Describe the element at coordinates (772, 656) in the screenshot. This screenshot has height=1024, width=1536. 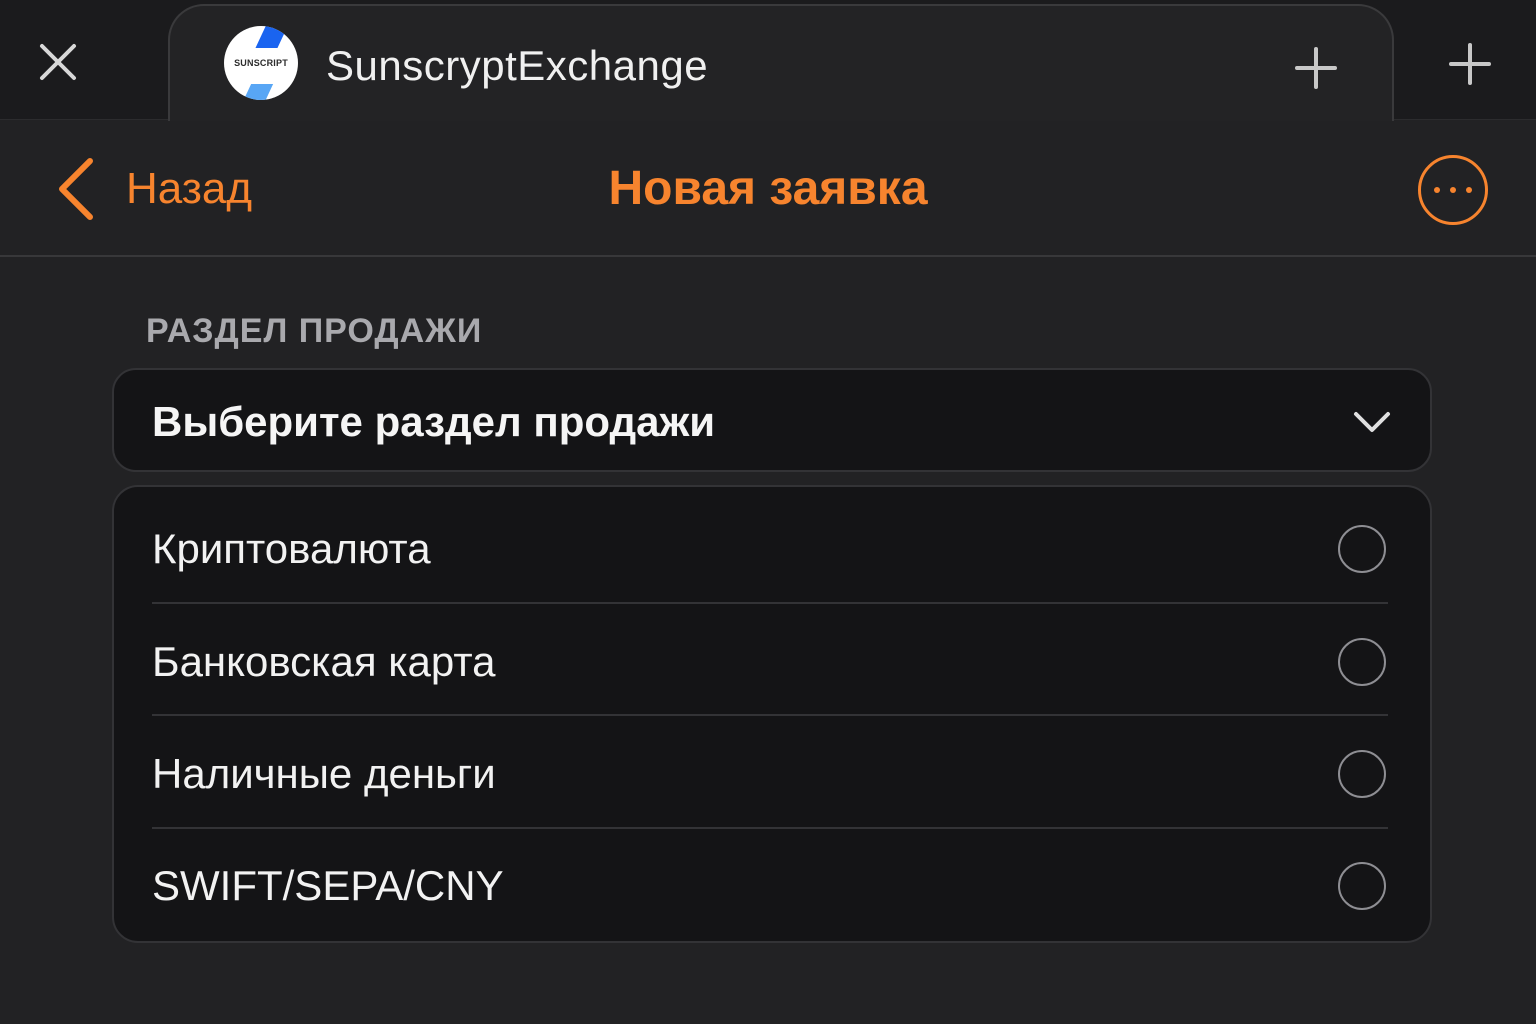
I see `option-bank-card: Банковская карта` at that location.